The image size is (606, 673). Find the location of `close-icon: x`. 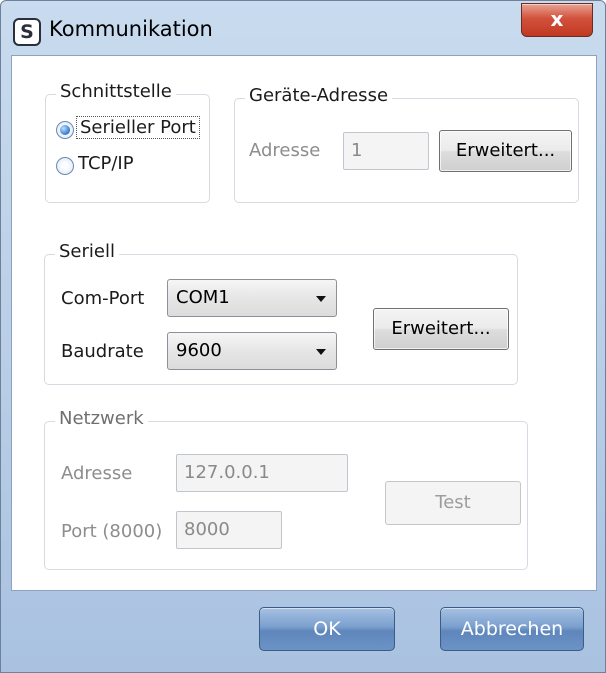

close-icon: x is located at coordinates (557, 19).